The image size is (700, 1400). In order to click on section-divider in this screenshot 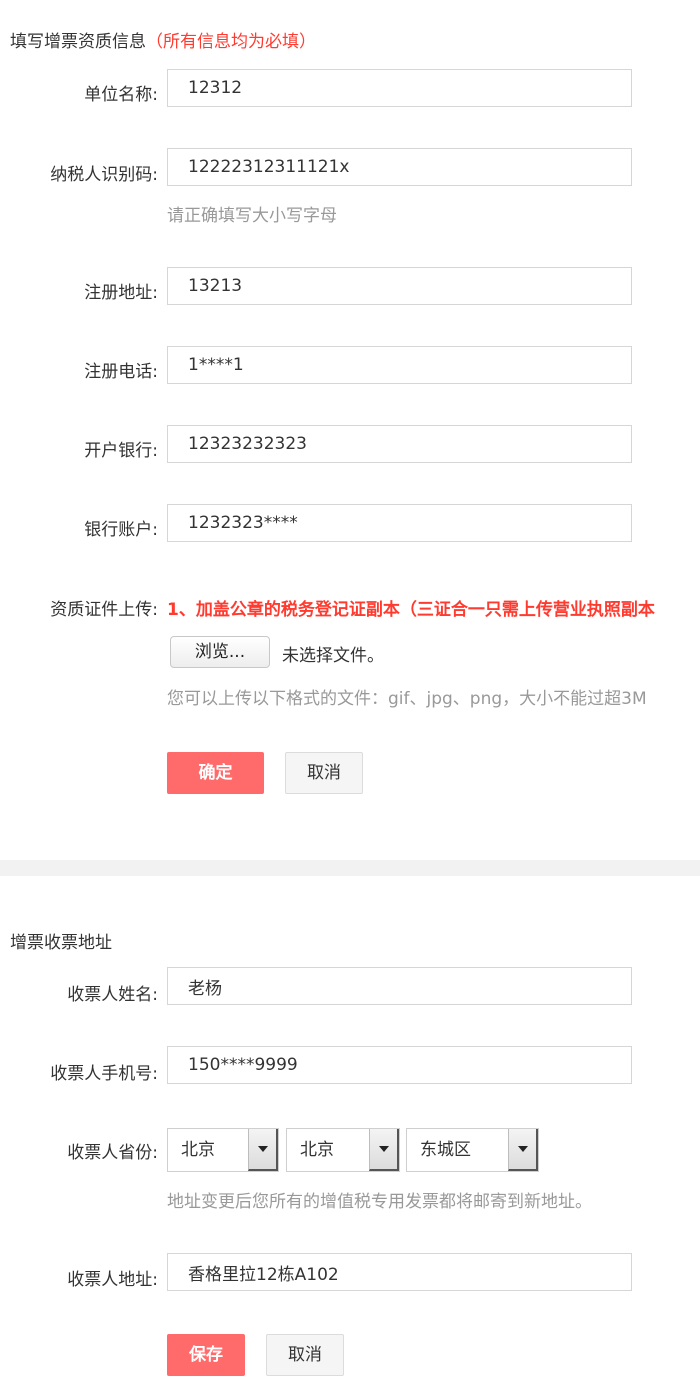, I will do `click(350, 868)`.